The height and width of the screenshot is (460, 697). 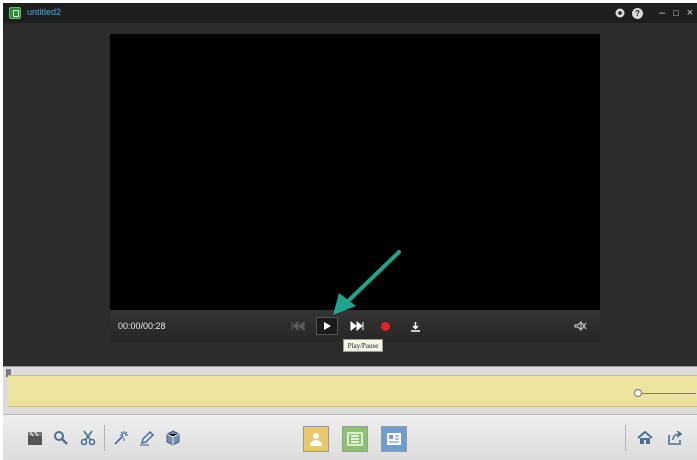 What do you see at coordinates (363, 345) in the screenshot?
I see `play-pause-tooltip: Play/Pause` at bounding box center [363, 345].